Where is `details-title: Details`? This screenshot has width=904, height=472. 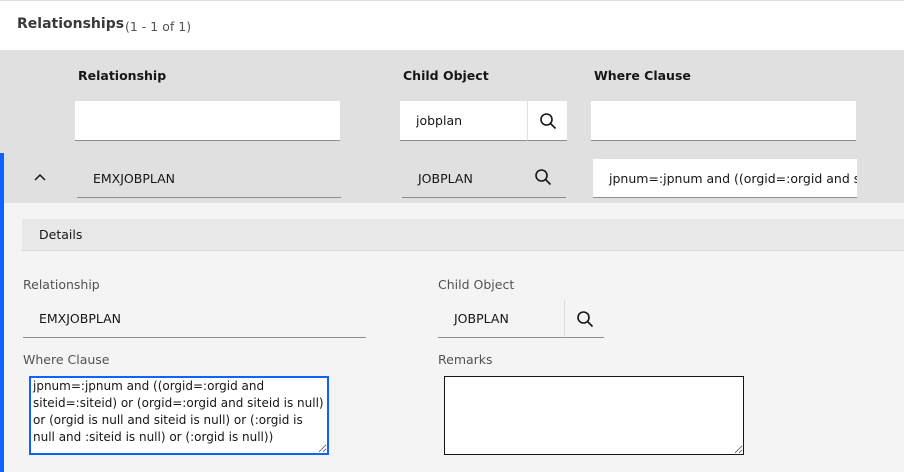
details-title: Details is located at coordinates (61, 234).